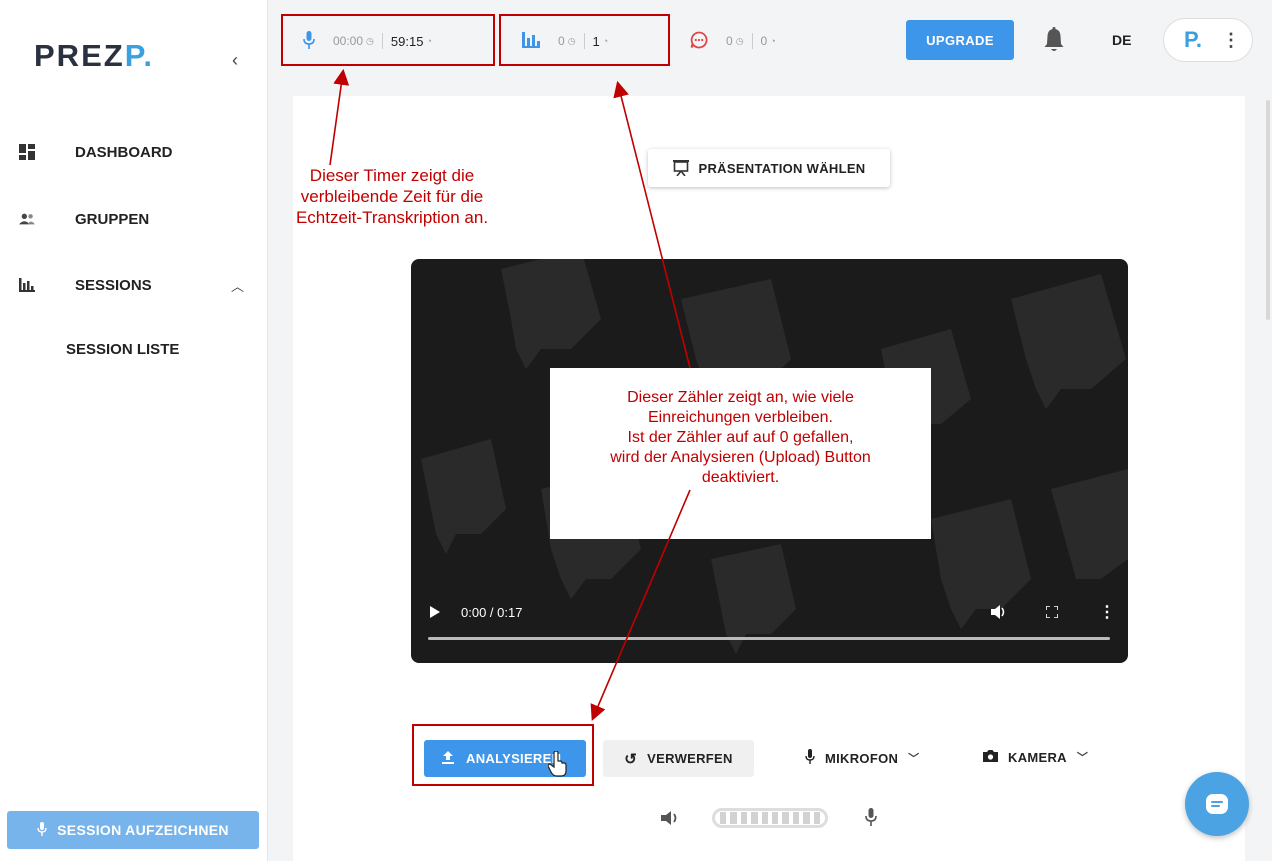 The height and width of the screenshot is (861, 1272). What do you see at coordinates (690, 758) in the screenshot?
I see `discard-label: VERWERFEN` at bounding box center [690, 758].